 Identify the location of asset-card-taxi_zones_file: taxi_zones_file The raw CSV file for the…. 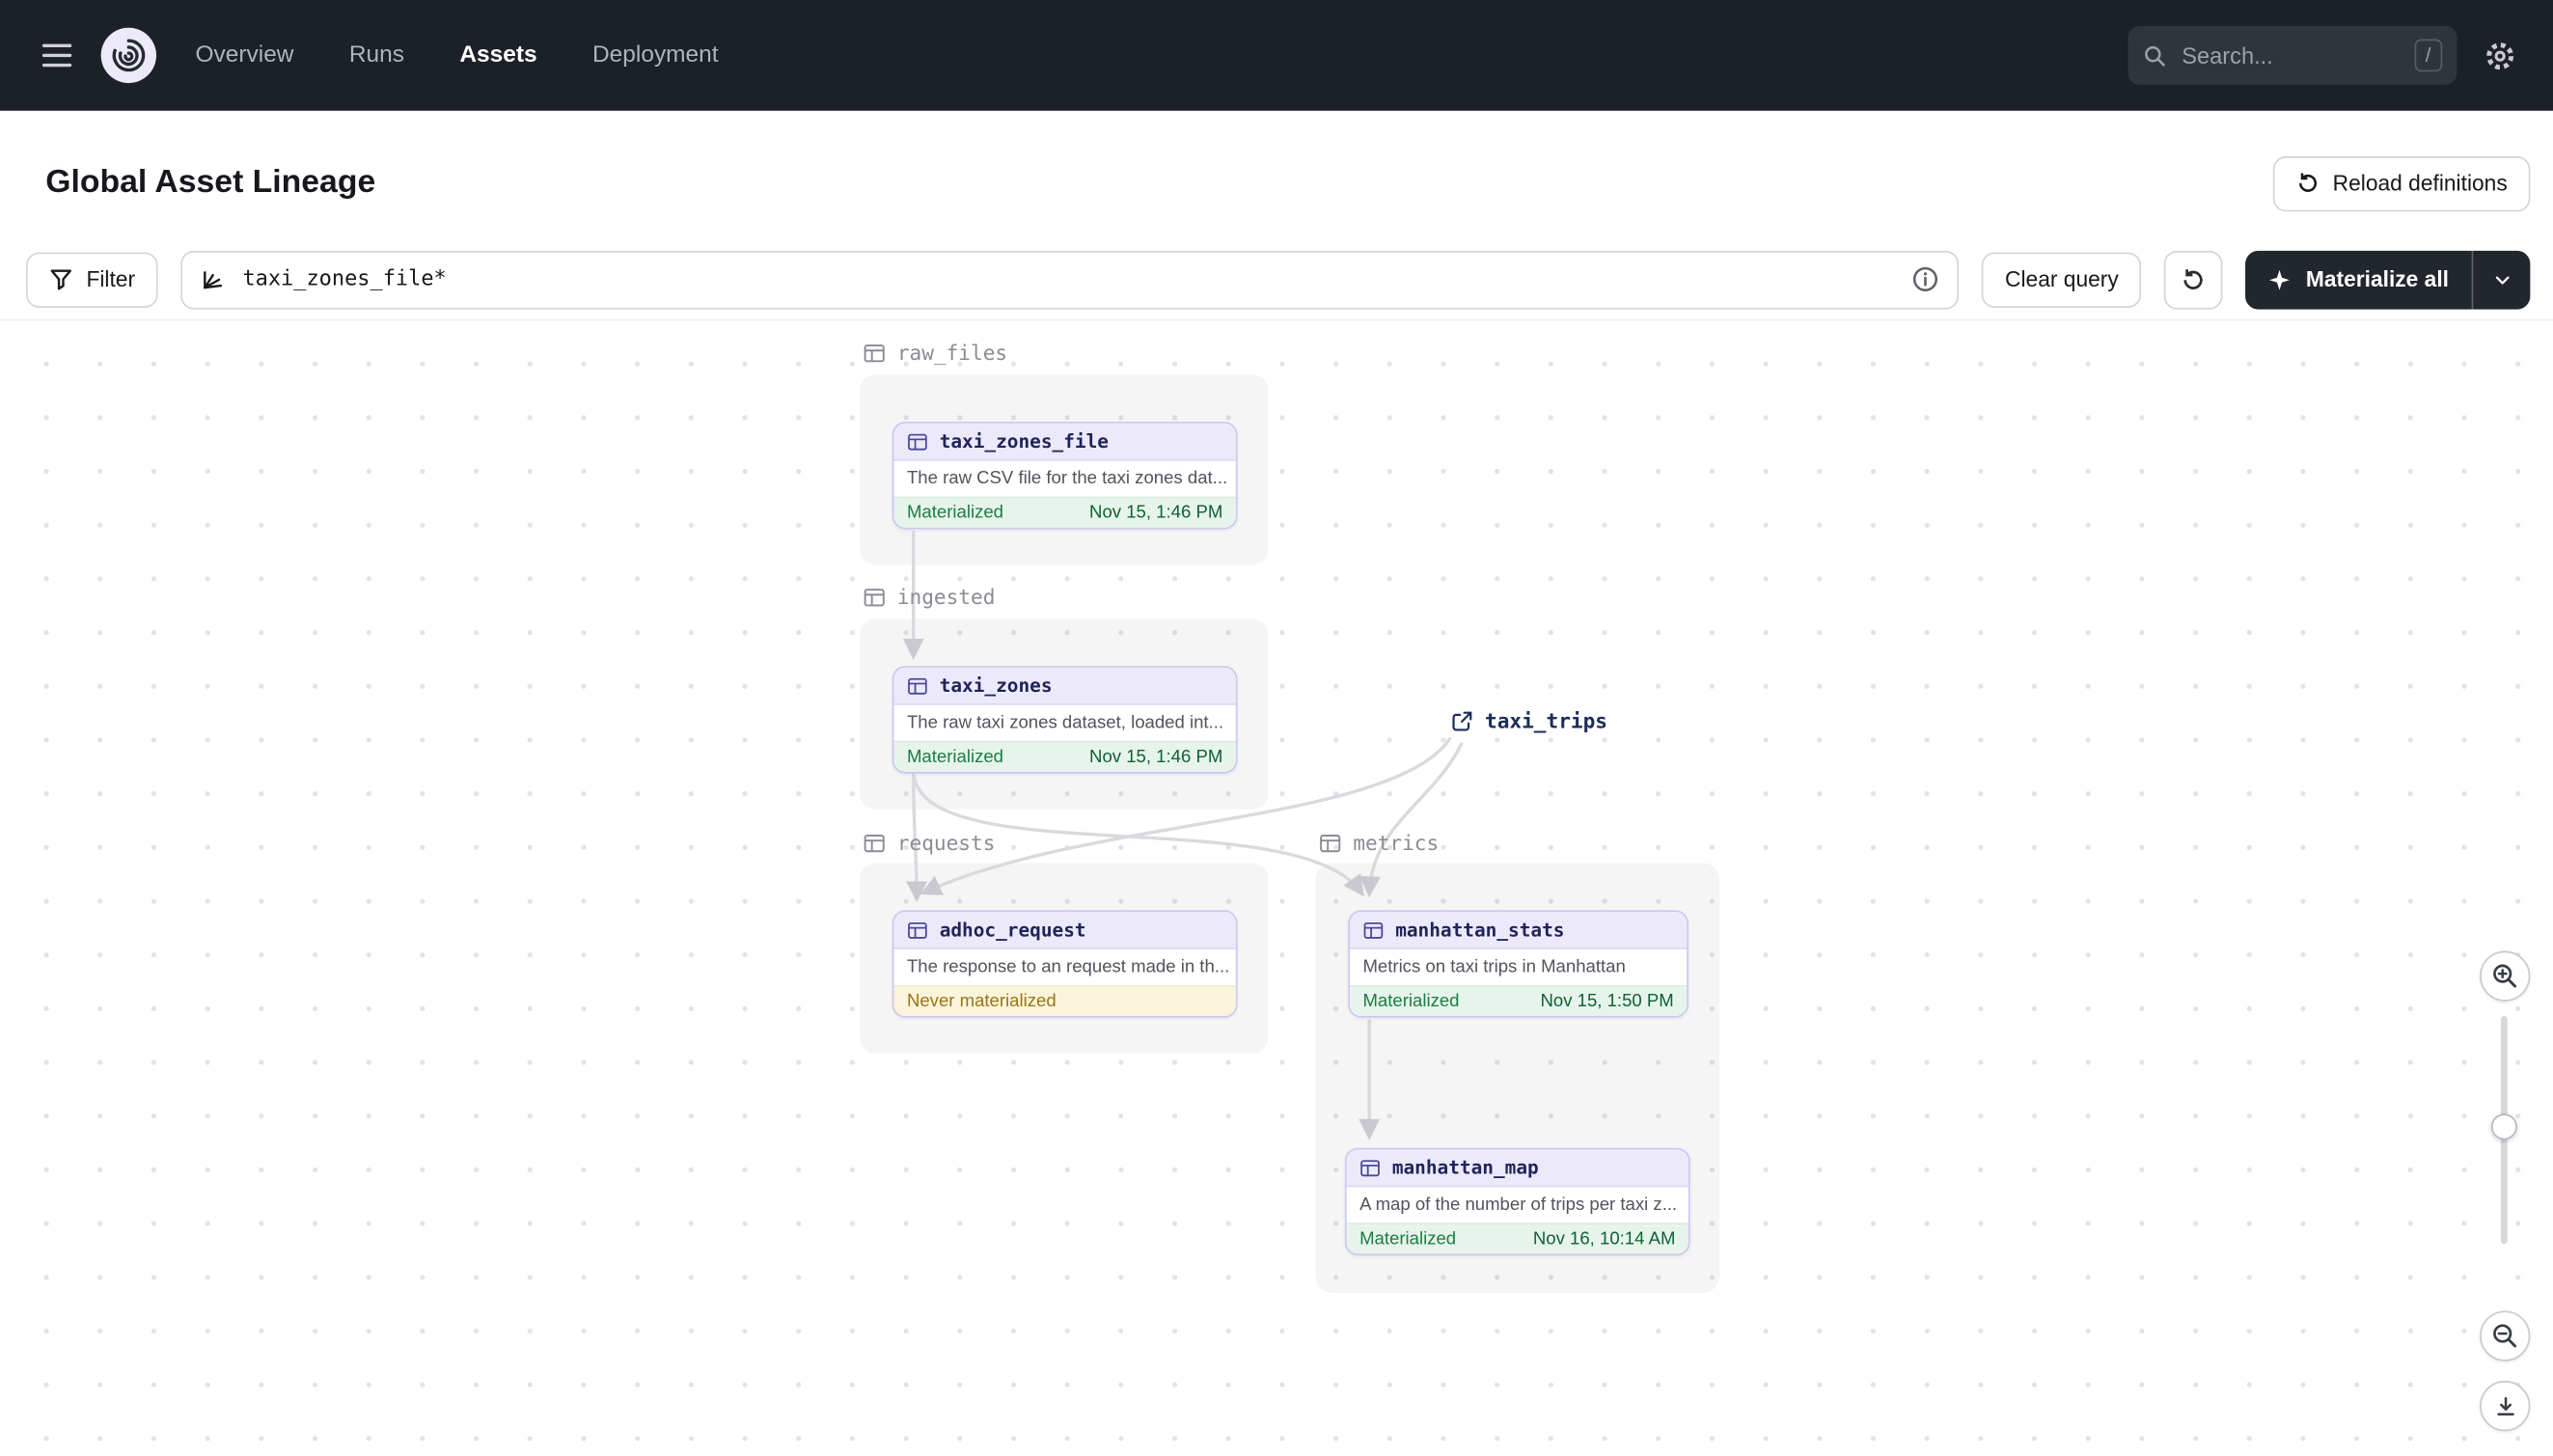
(1065, 476).